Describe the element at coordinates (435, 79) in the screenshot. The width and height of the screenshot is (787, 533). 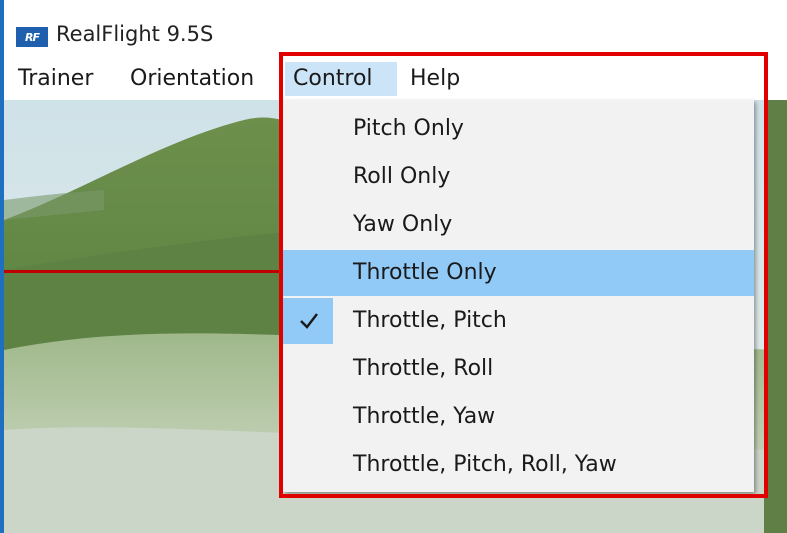
I see `menu-help: Help` at that location.